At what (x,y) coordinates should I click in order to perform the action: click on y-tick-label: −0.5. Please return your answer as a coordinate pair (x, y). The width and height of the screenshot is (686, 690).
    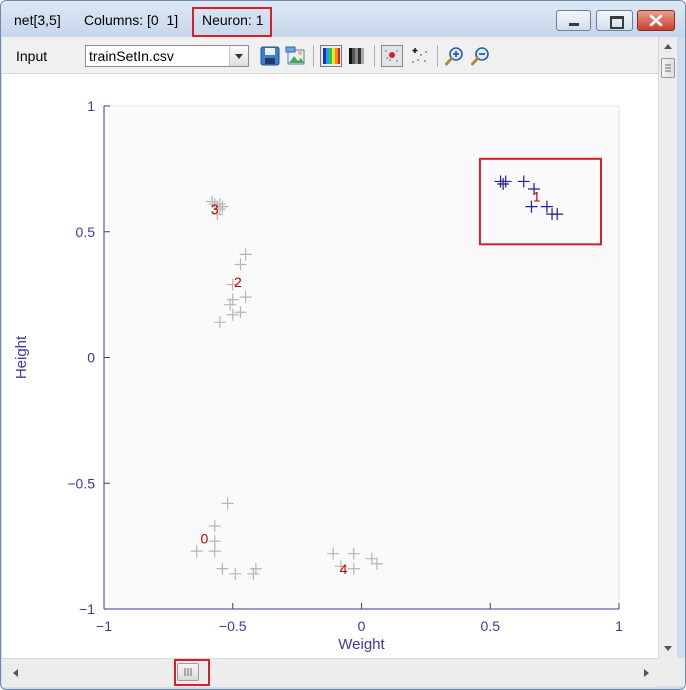
    Looking at the image, I should click on (81, 483).